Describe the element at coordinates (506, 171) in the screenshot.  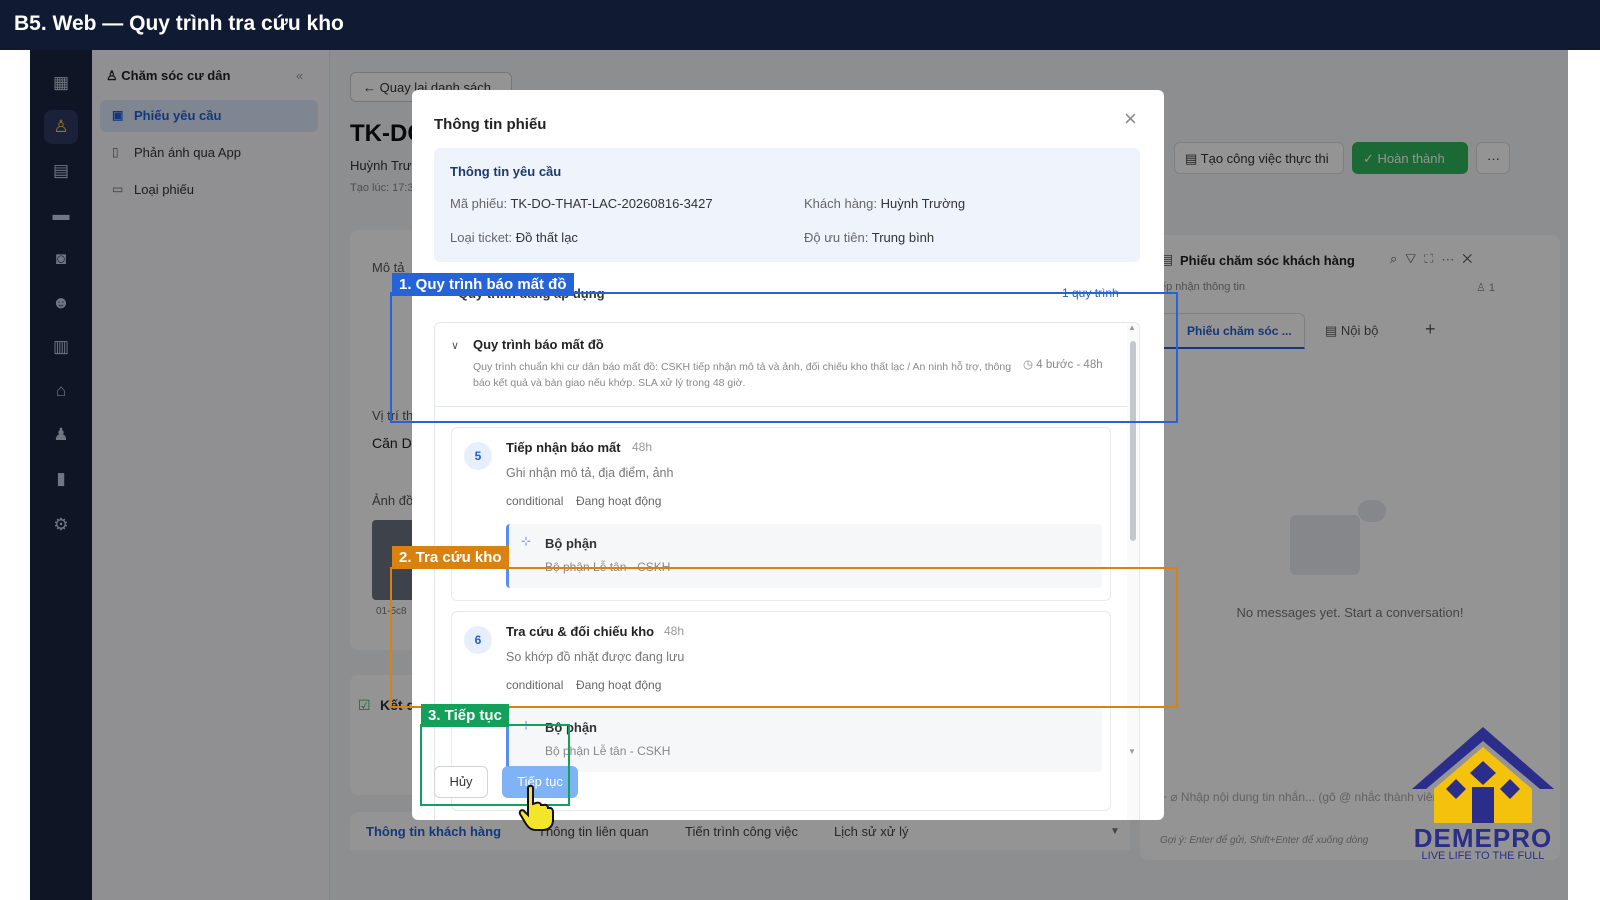
I see `request-info-heading: Thông tin yêu cầu` at that location.